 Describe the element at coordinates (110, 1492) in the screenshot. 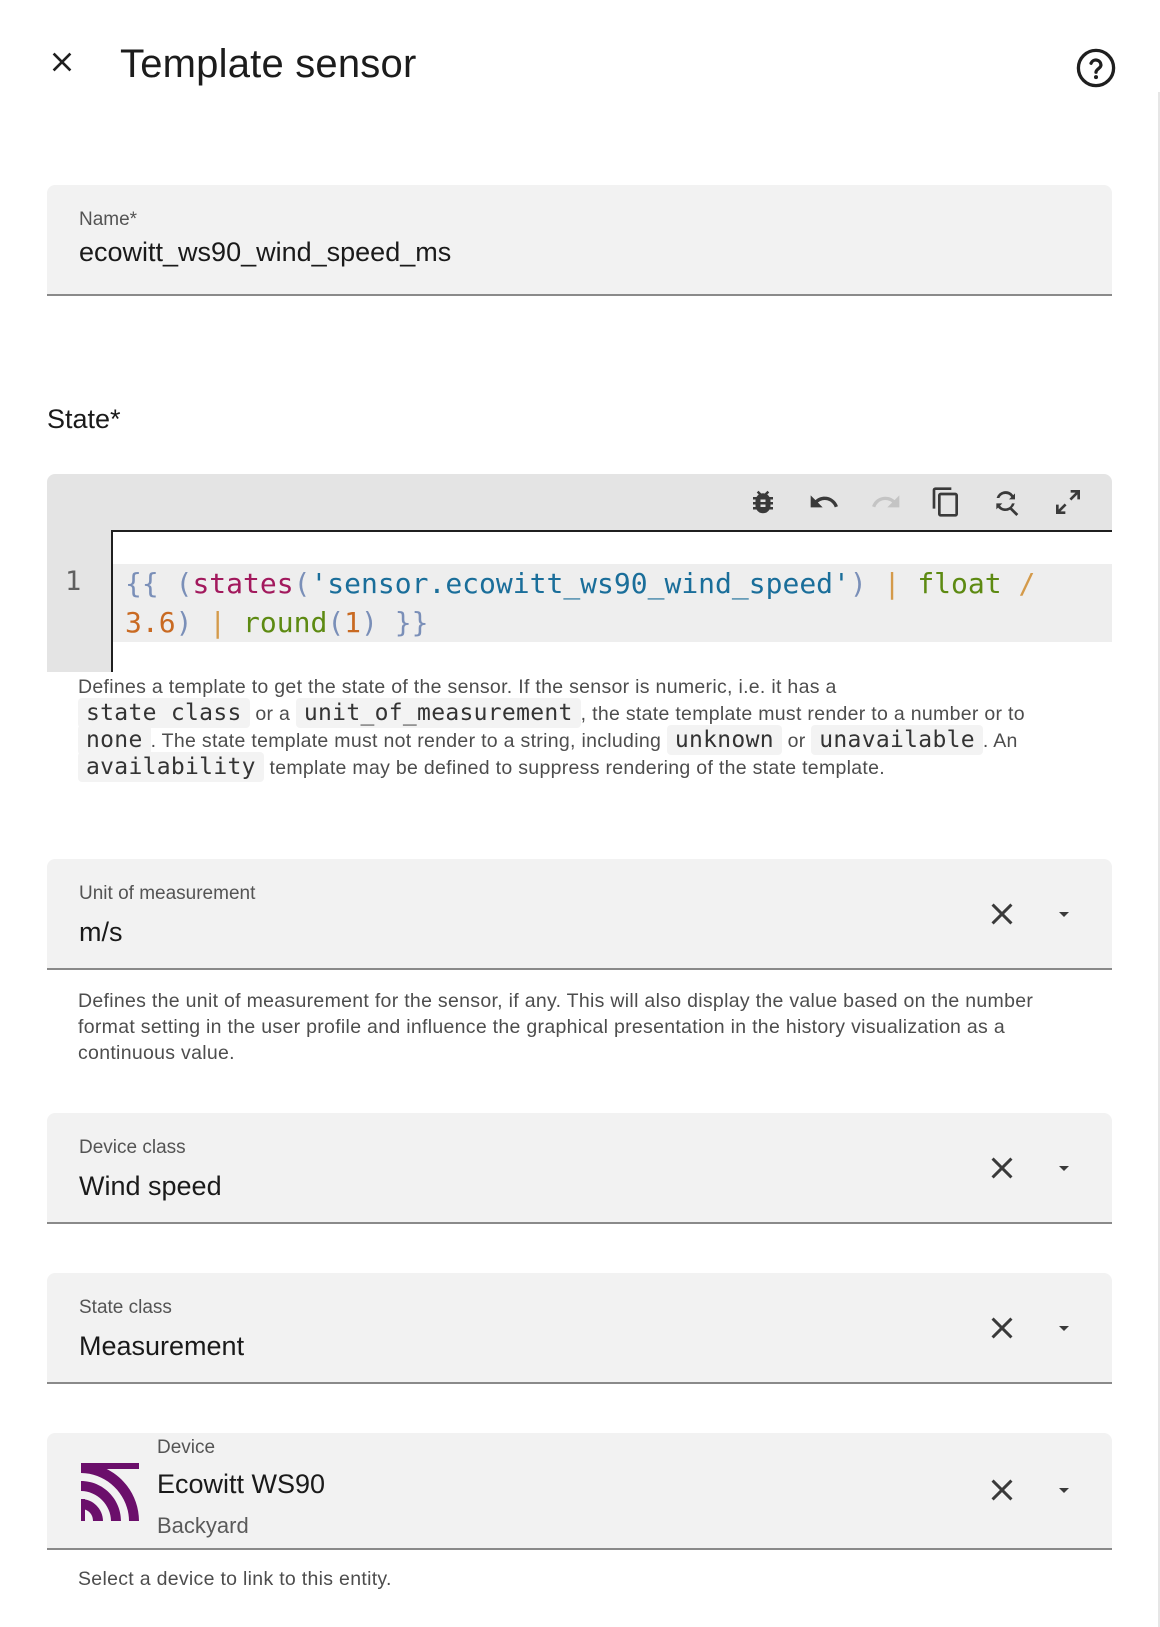

I see `ecowitt-logo-icon` at that location.